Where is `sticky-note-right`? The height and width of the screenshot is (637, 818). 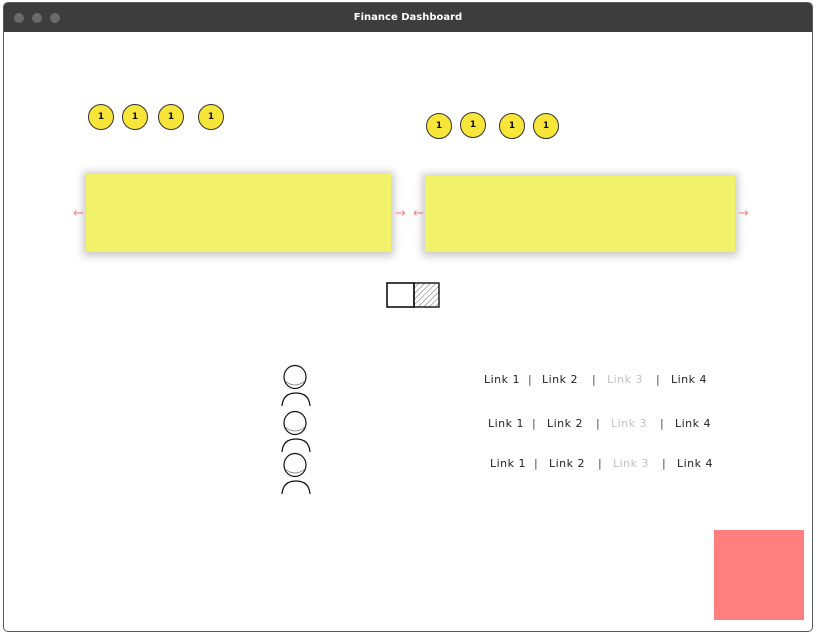 sticky-note-right is located at coordinates (580, 214).